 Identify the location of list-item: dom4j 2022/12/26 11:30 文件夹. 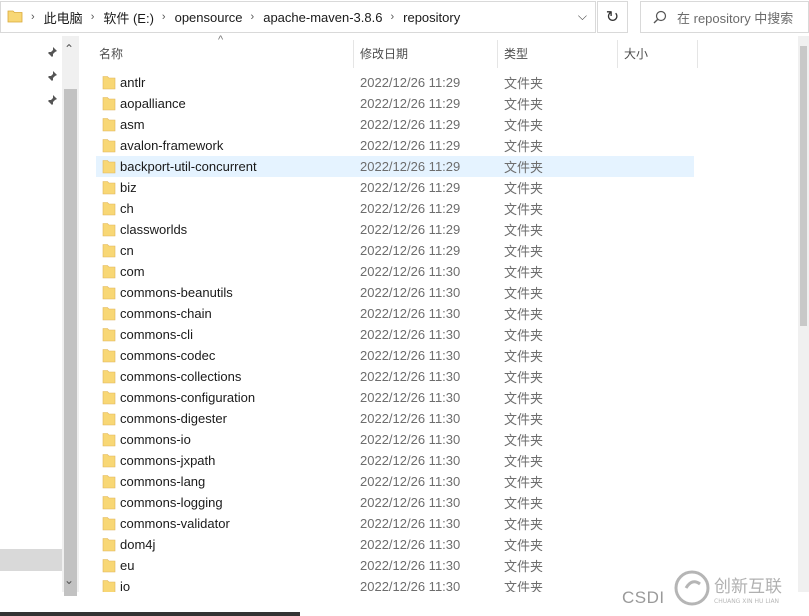
(395, 544).